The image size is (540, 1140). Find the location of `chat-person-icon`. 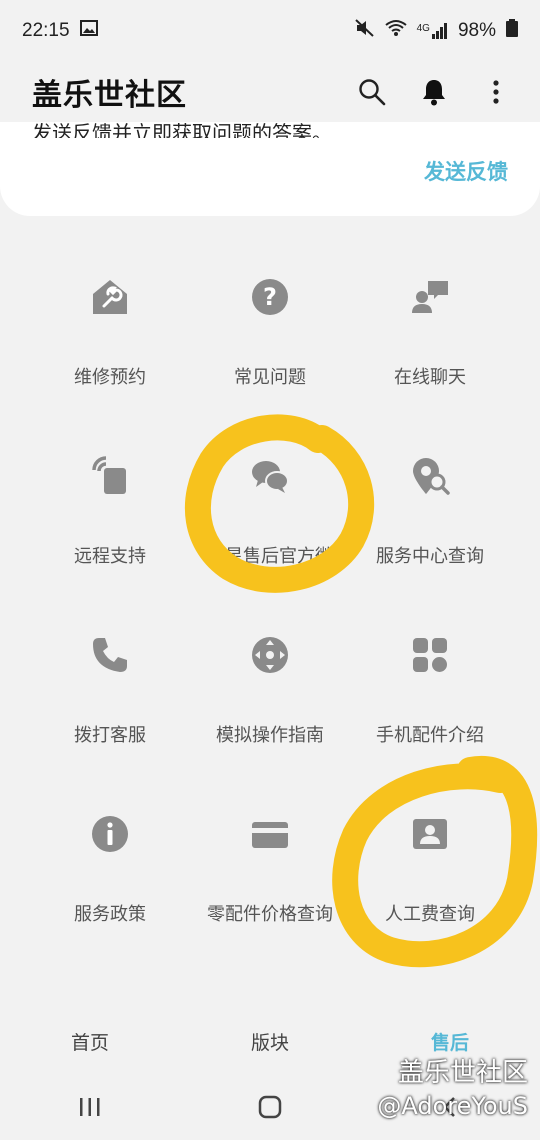

chat-person-icon is located at coordinates (430, 297).